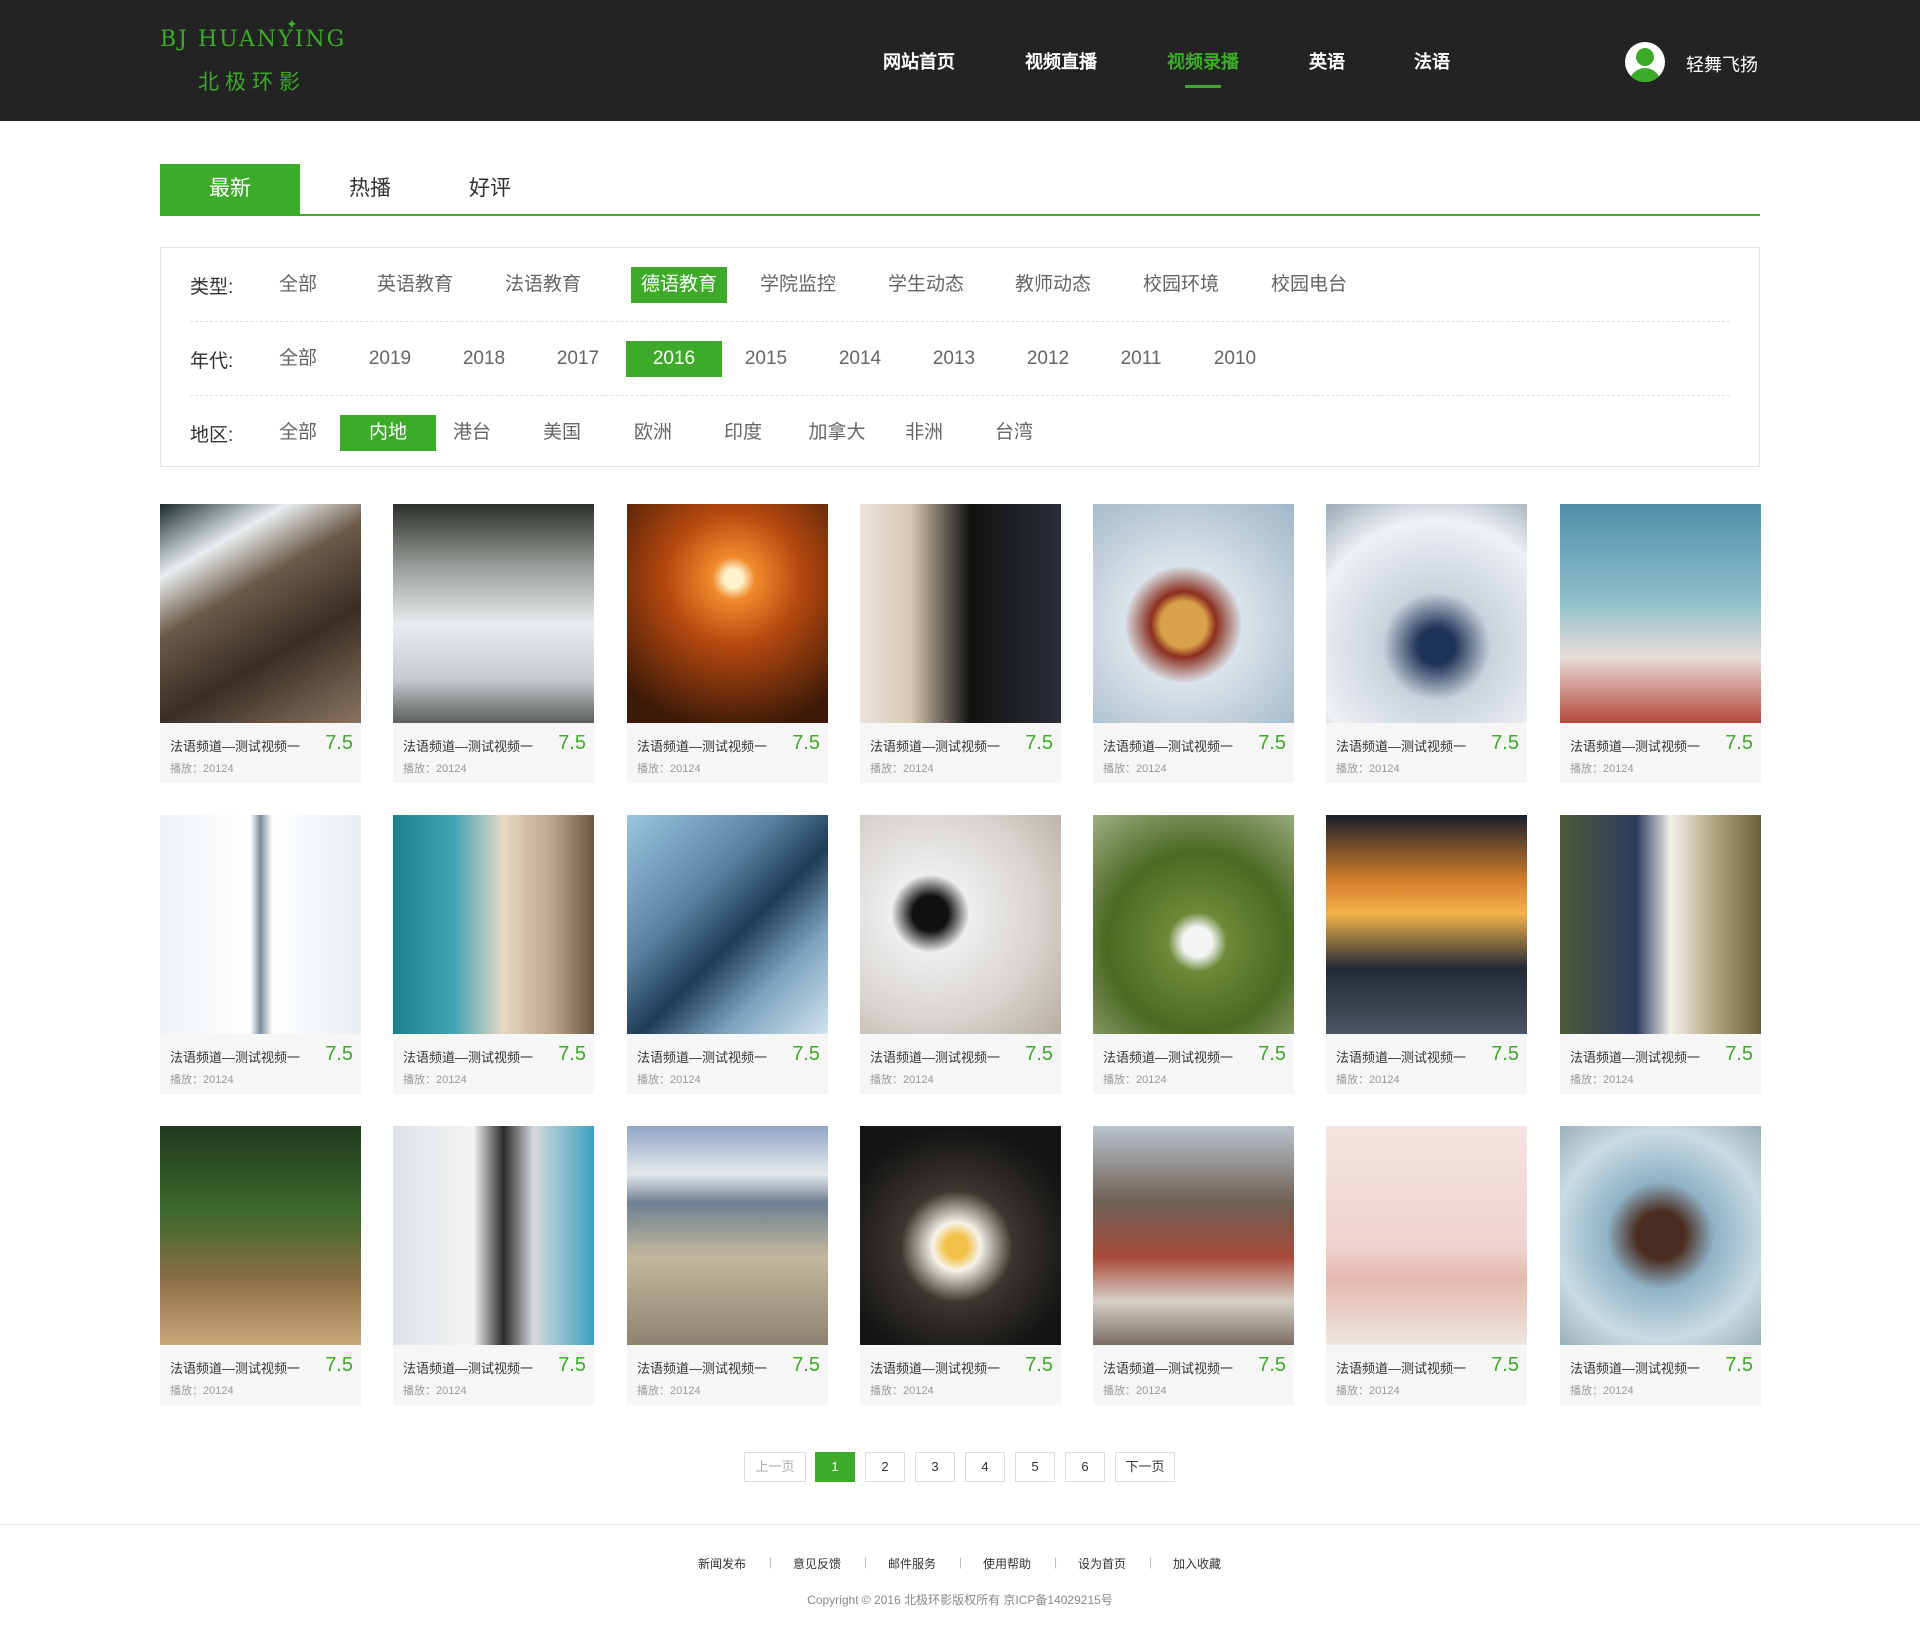 Image resolution: width=1920 pixels, height=1637 pixels. I want to click on filter-region-option: 港台, so click(472, 433).